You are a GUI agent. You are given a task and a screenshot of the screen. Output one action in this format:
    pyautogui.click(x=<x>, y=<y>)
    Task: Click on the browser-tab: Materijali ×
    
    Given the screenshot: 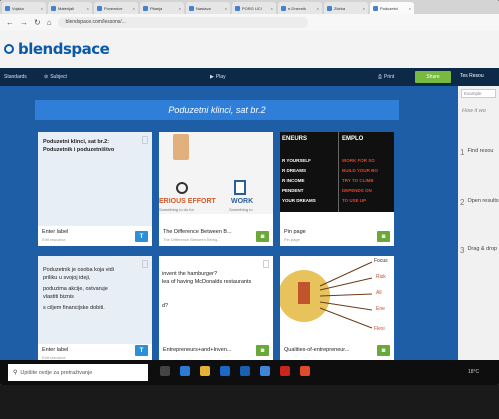 What is the action you would take?
    pyautogui.click(x=70, y=8)
    